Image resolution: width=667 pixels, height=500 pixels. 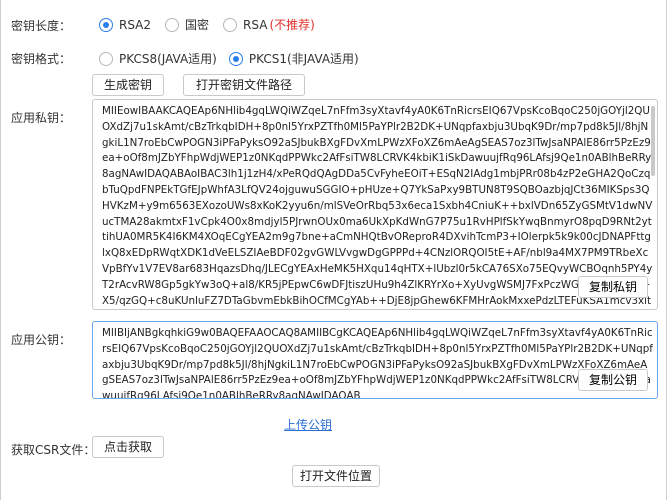 What do you see at coordinates (255, 24) in the screenshot?
I see `radio-rsa-label: RSA` at bounding box center [255, 24].